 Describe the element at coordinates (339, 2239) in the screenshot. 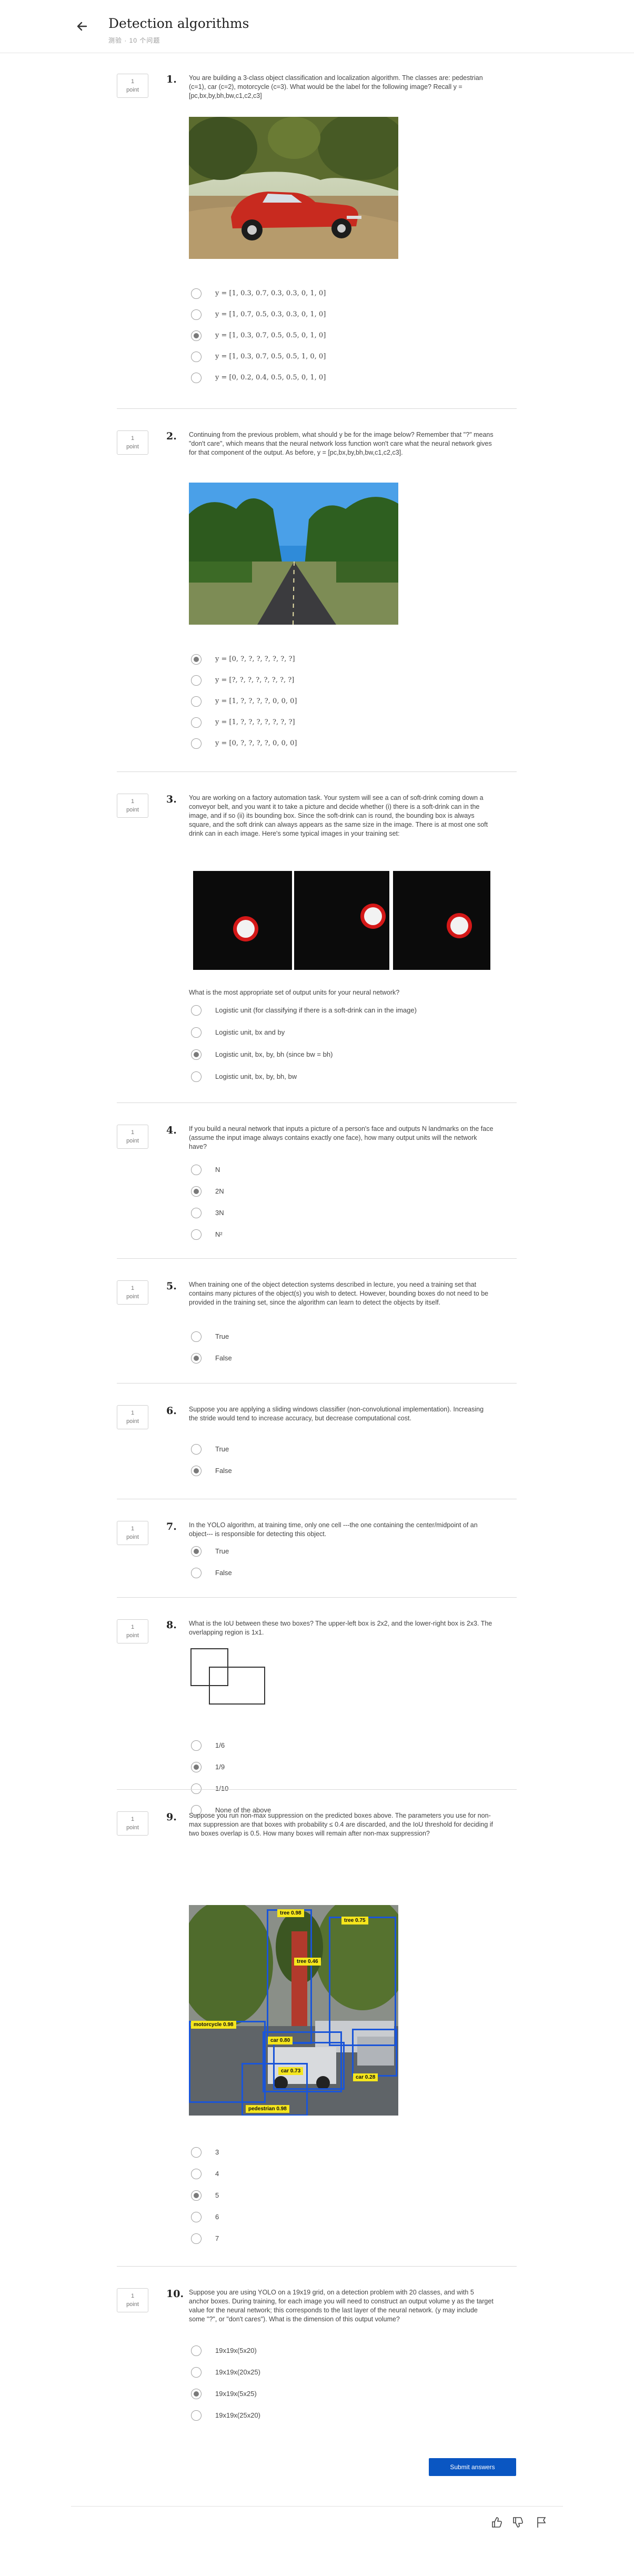

I see `answer-option: 7` at that location.